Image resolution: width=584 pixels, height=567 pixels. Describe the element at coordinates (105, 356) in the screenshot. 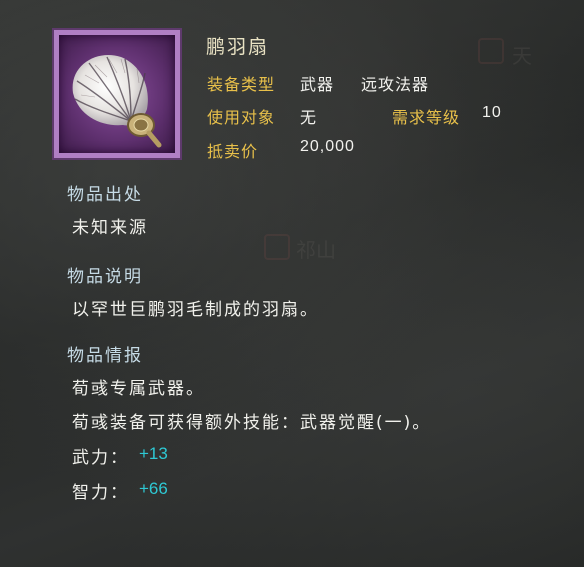

I see `info-heading: 物品情报` at that location.